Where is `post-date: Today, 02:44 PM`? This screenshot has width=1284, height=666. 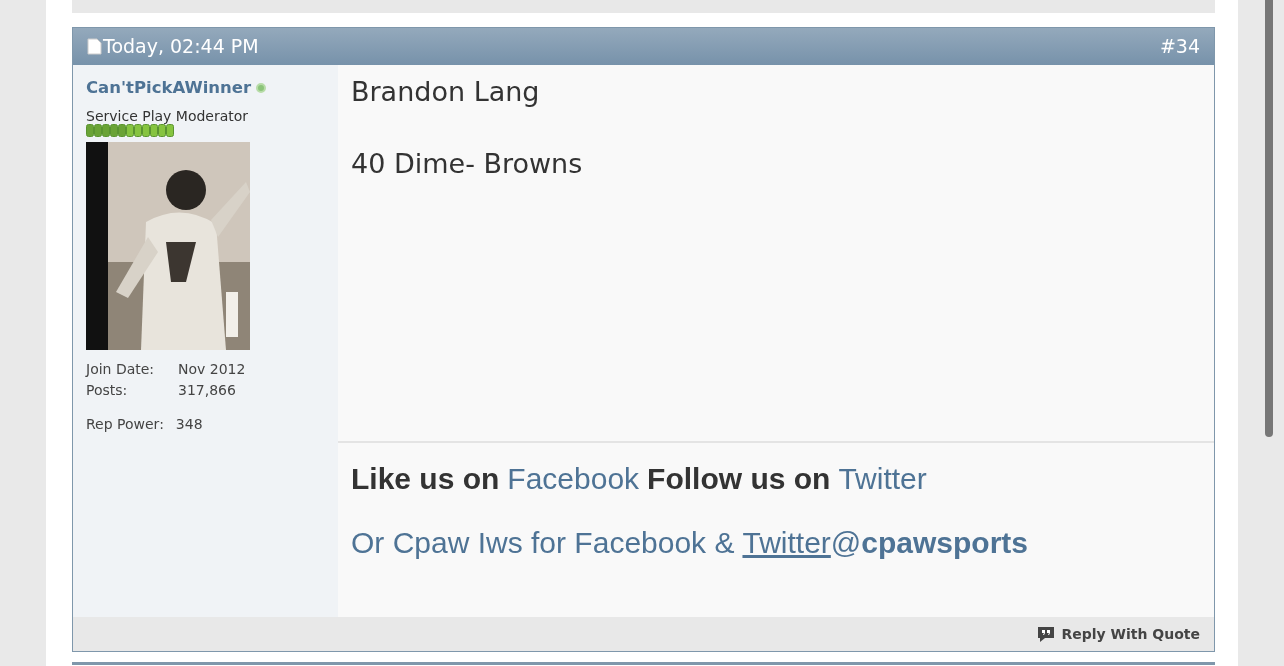
post-date: Today, 02:44 PM is located at coordinates (181, 47).